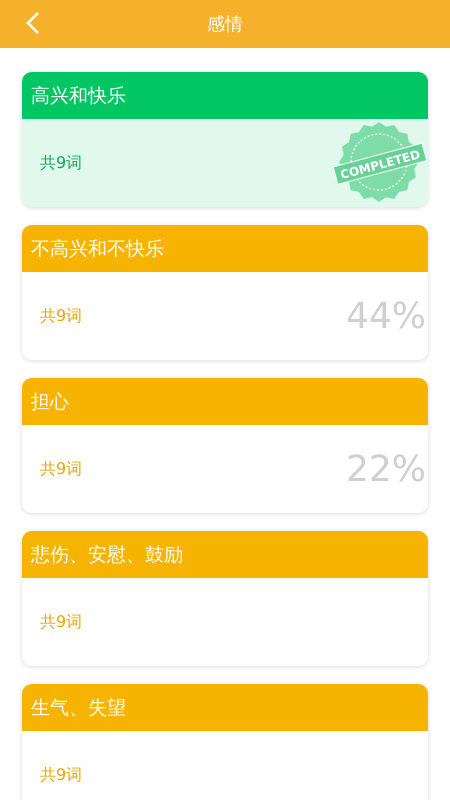  What do you see at coordinates (97, 249) in the screenshot?
I see `lesson-title: 不高兴和不快乐` at bounding box center [97, 249].